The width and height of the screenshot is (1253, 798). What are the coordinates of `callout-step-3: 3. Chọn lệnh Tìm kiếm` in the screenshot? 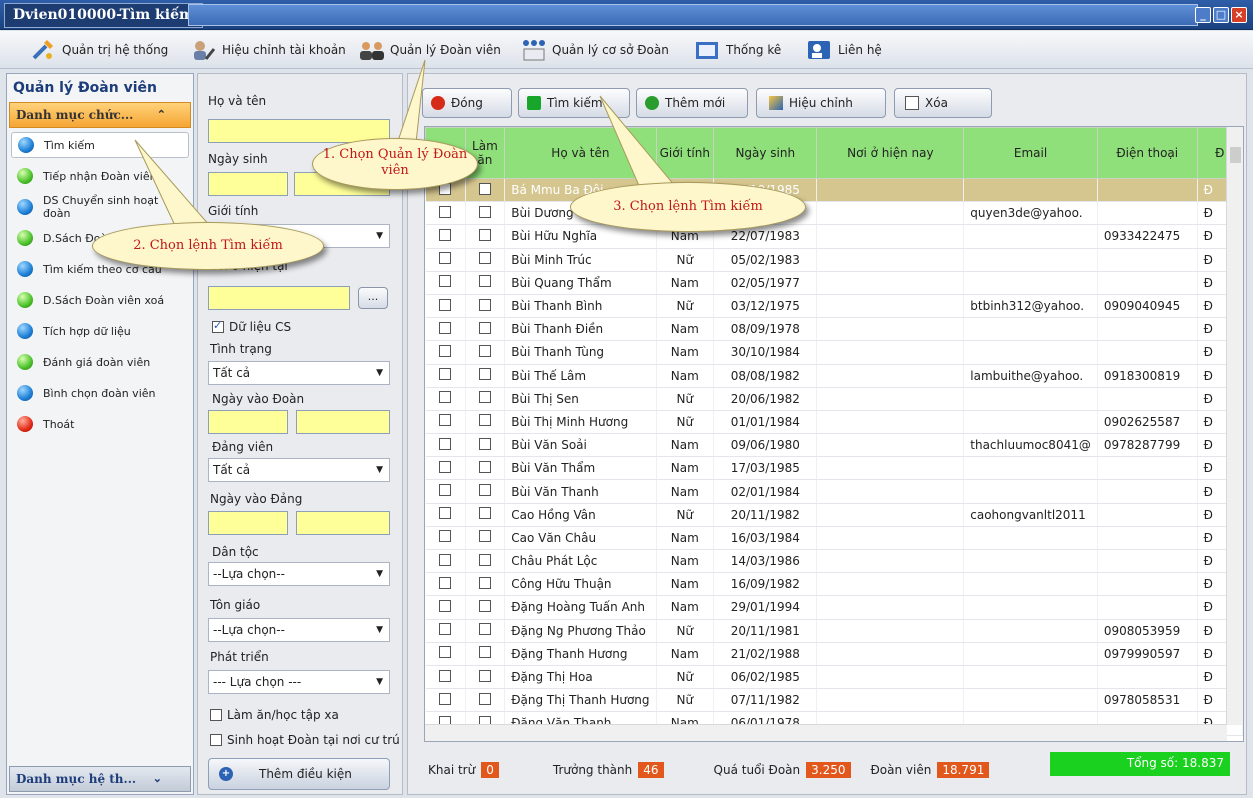 It's located at (688, 207).